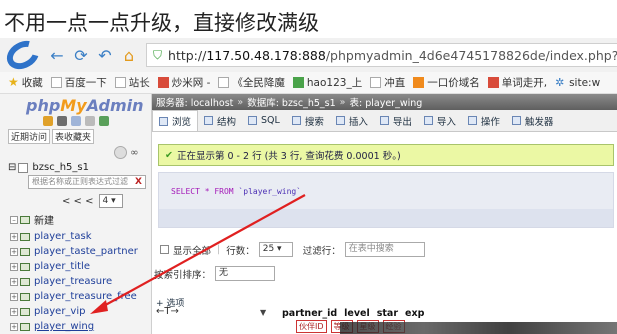  Describe the element at coordinates (48, 167) in the screenshot. I see `db-tree-node: ⊟ bzsc_h5_s1` at that location.